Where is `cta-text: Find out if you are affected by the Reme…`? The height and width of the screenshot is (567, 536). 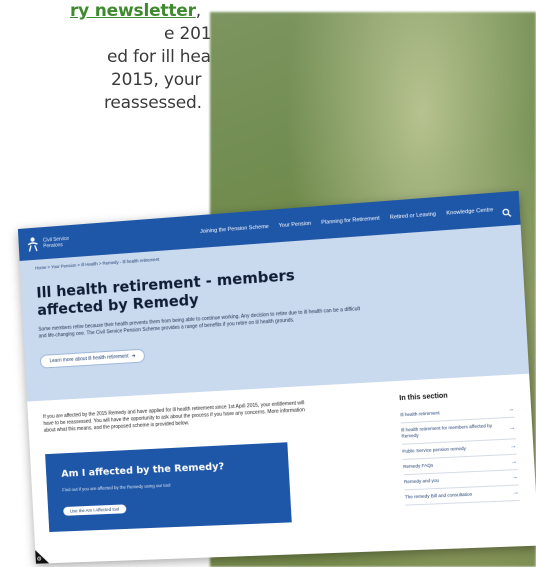 cta-text: Find out if you are affected by the Reme… is located at coordinates (168, 485).